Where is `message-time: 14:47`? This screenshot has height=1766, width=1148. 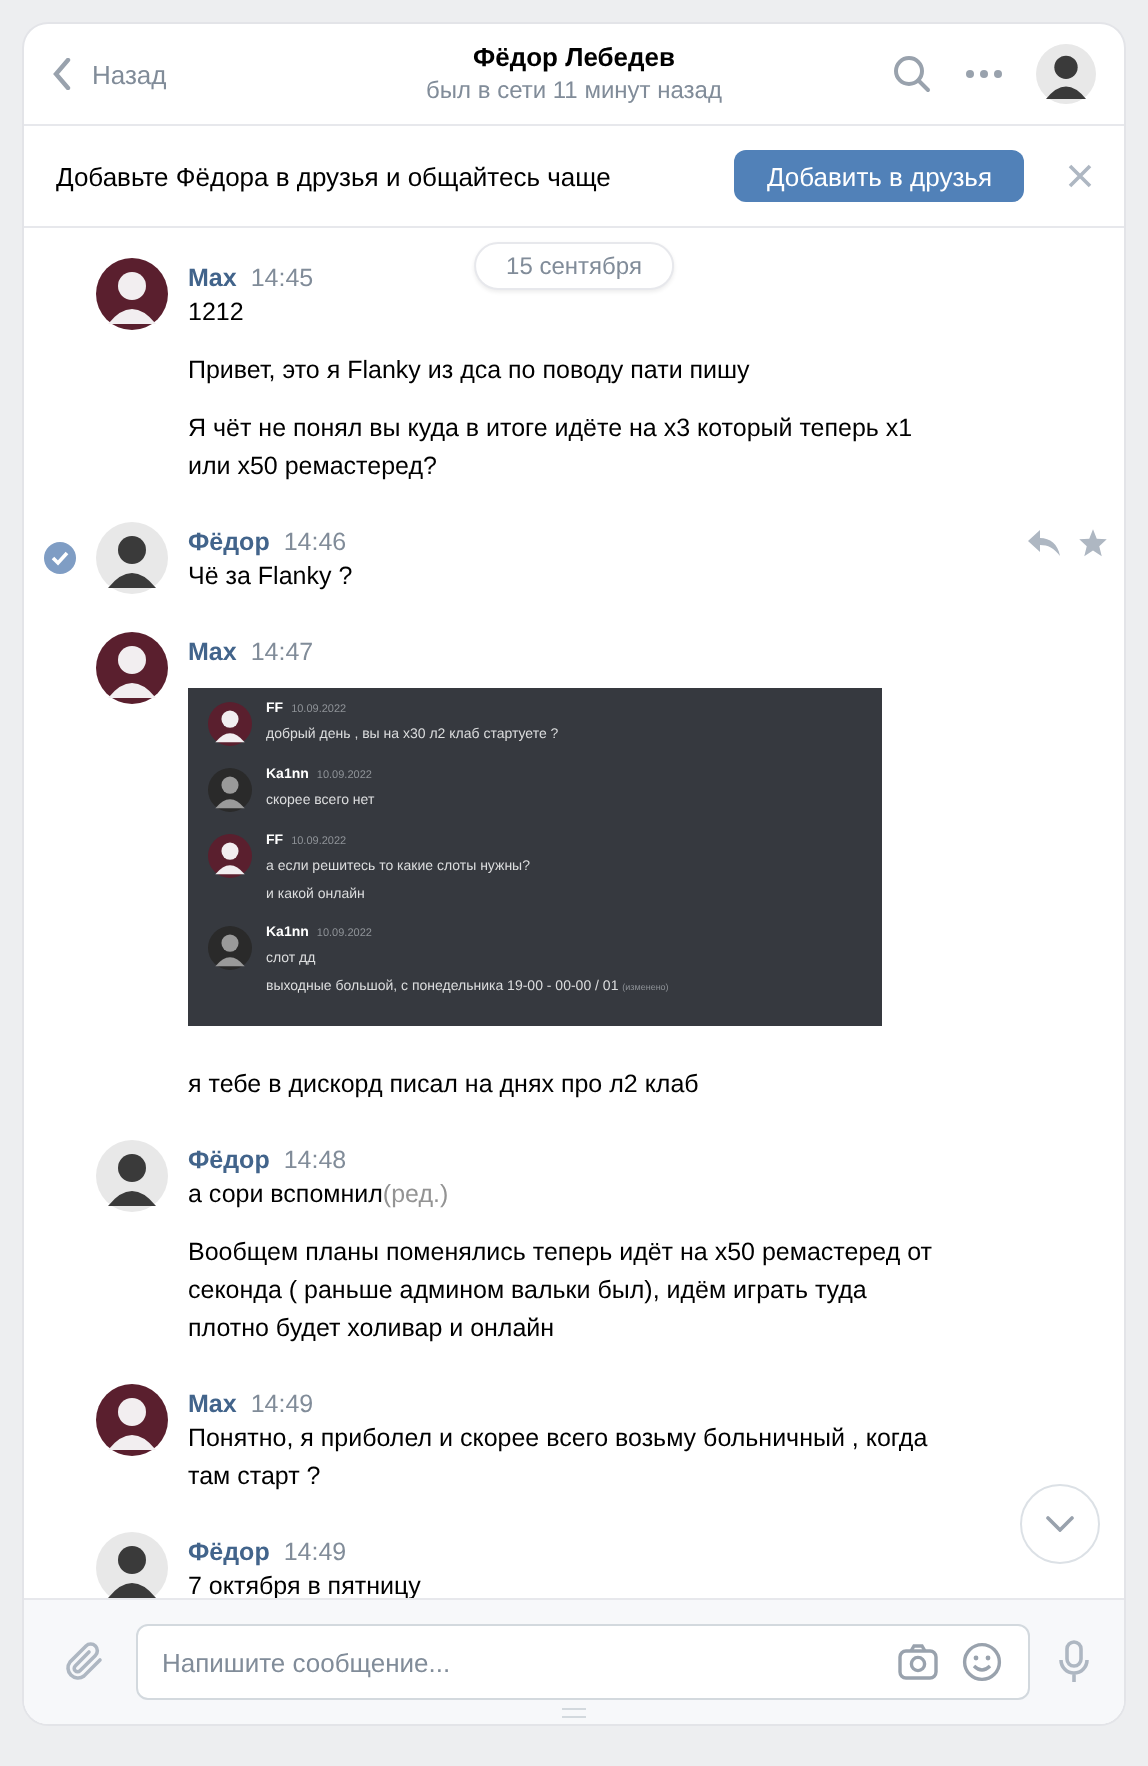 message-time: 14:47 is located at coordinates (282, 652).